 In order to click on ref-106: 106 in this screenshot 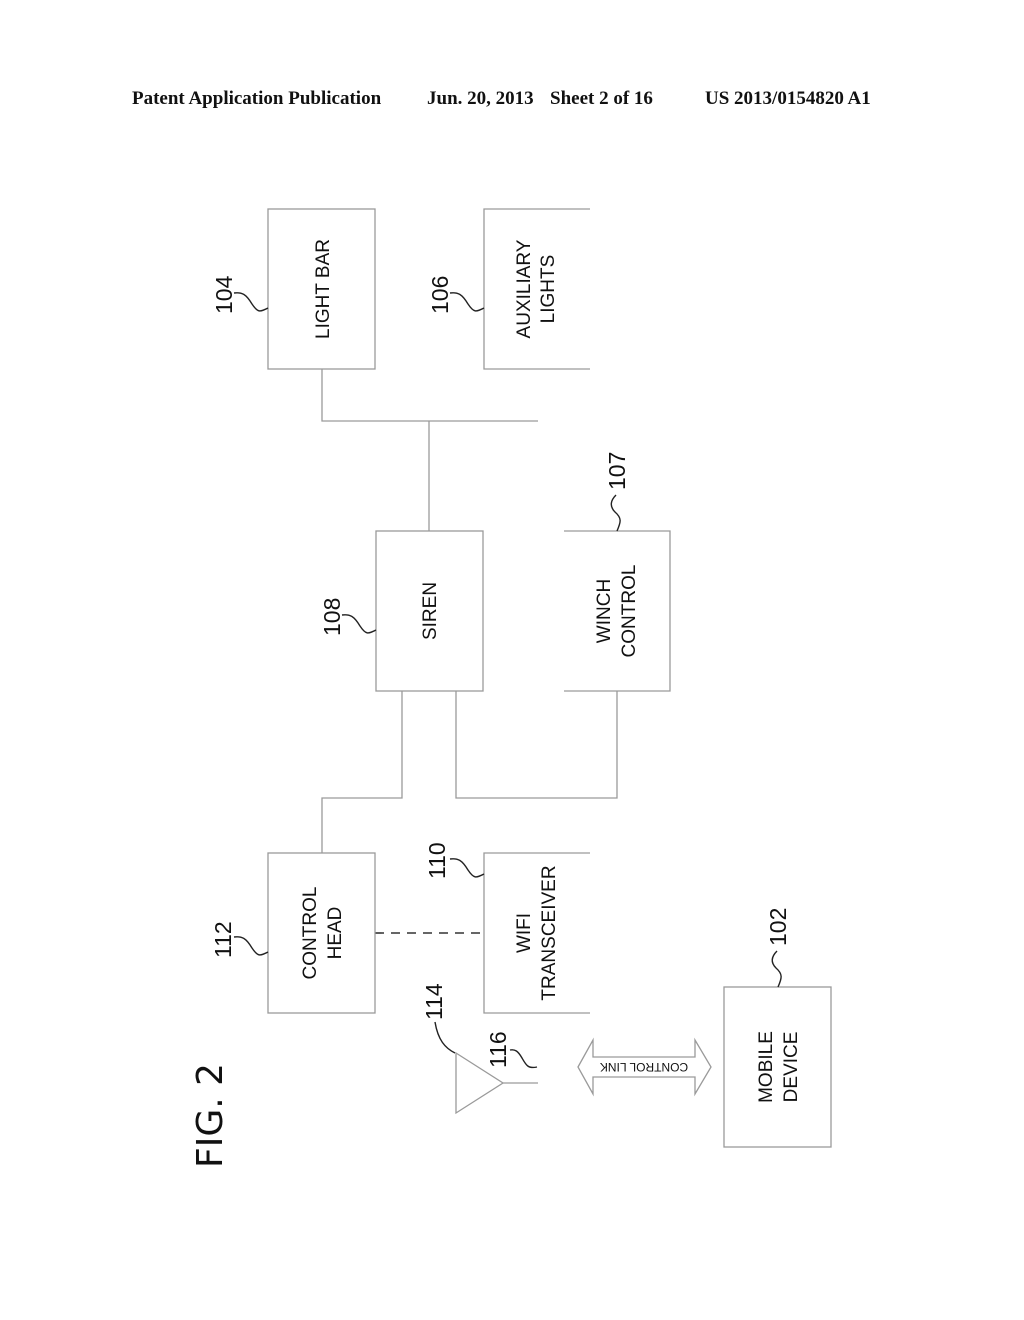, I will do `click(440, 295)`.